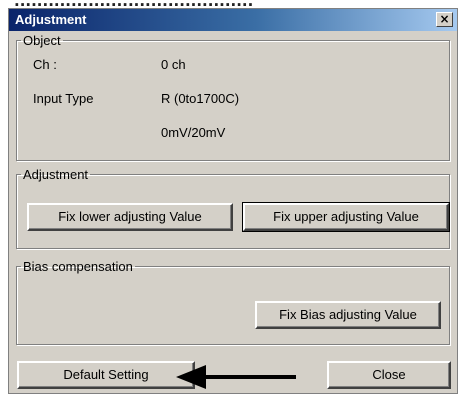 This screenshot has width=462, height=396. I want to click on fix-upper-button: Fix upper adjusting Value, so click(346, 217).